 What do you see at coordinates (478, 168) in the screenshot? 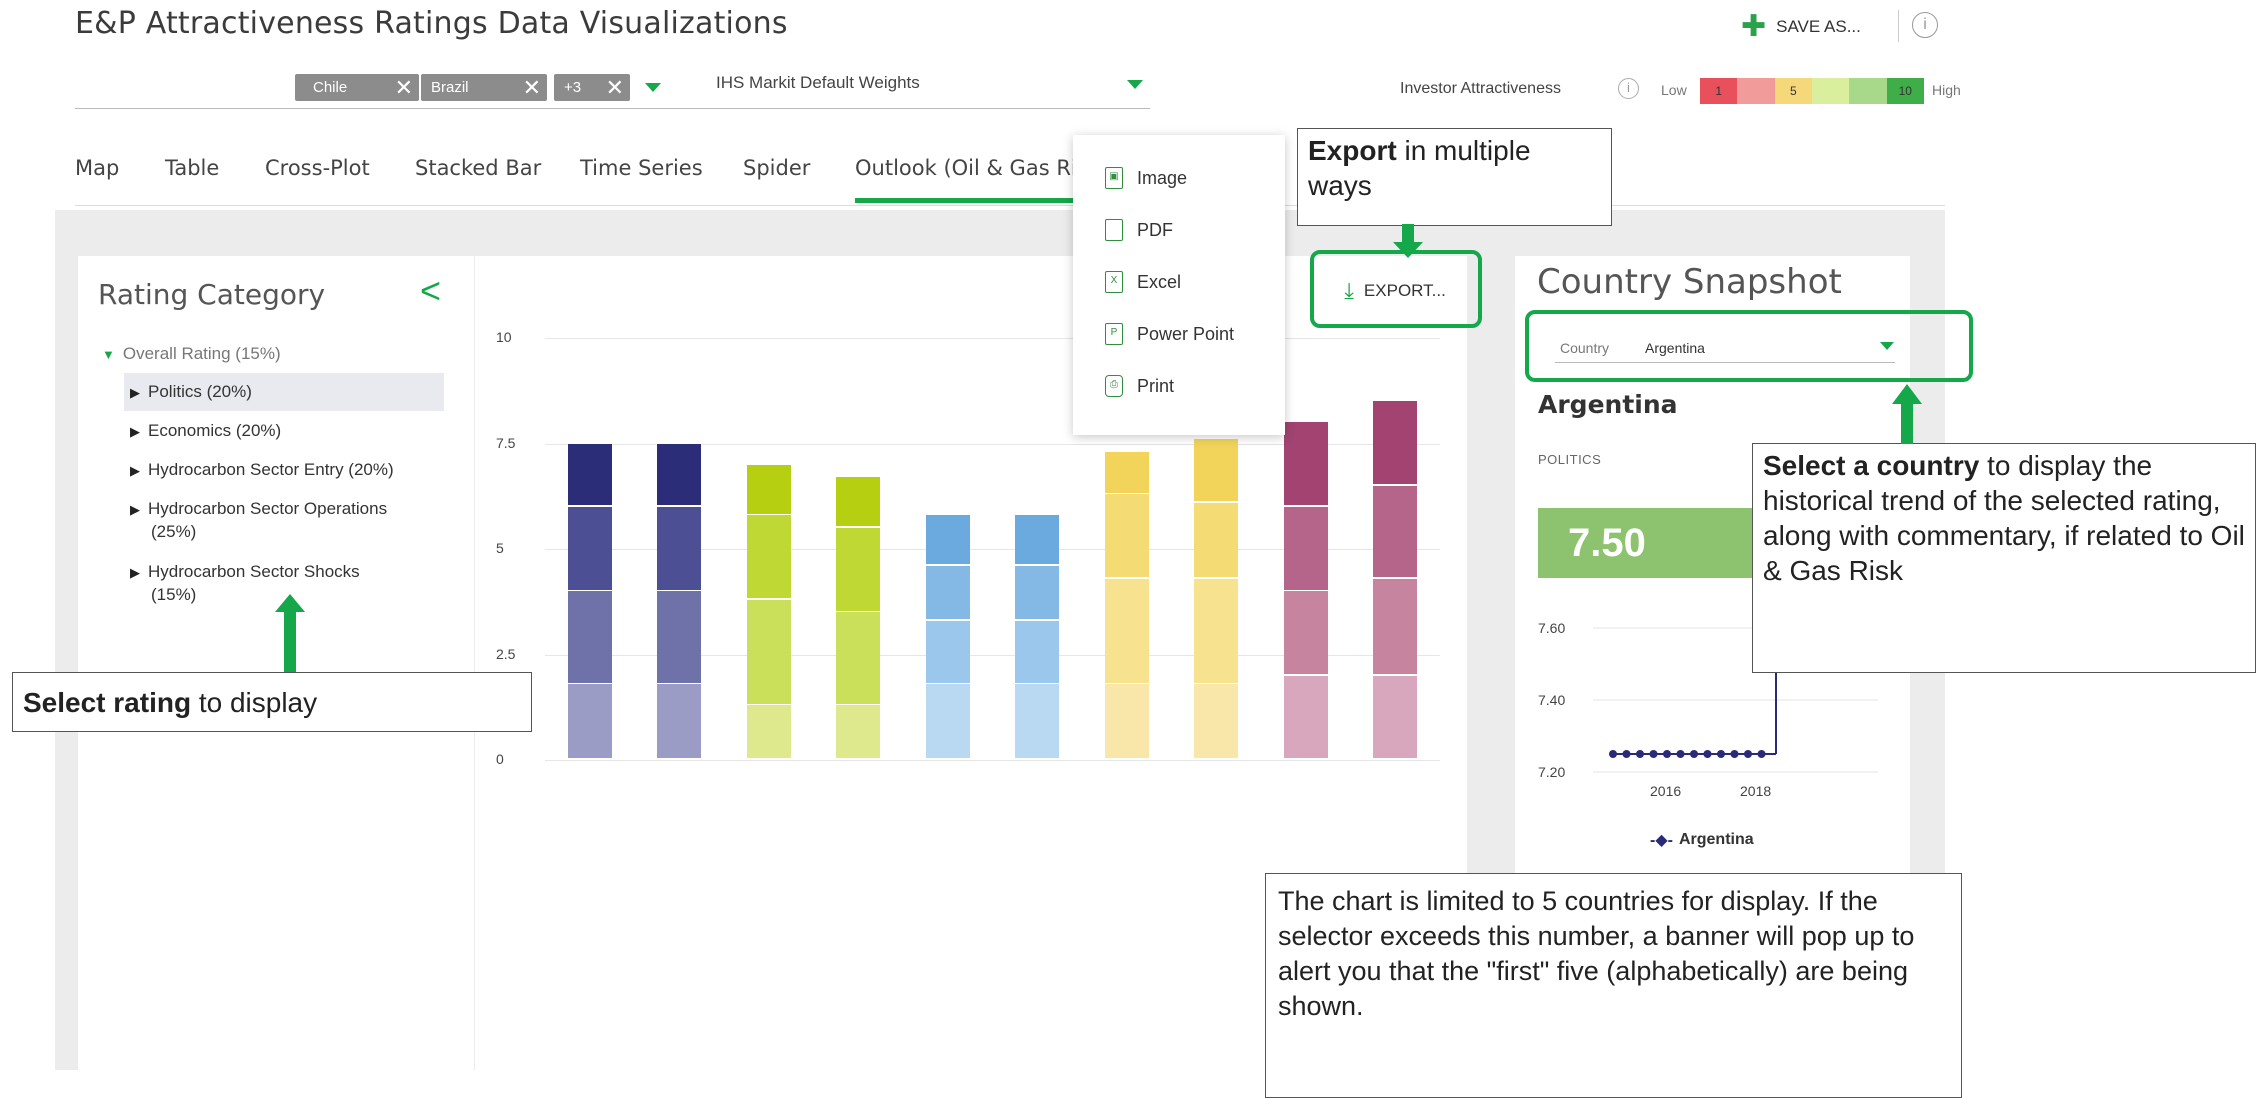
I see `tab-stacked-bar: Stacked Bar` at bounding box center [478, 168].